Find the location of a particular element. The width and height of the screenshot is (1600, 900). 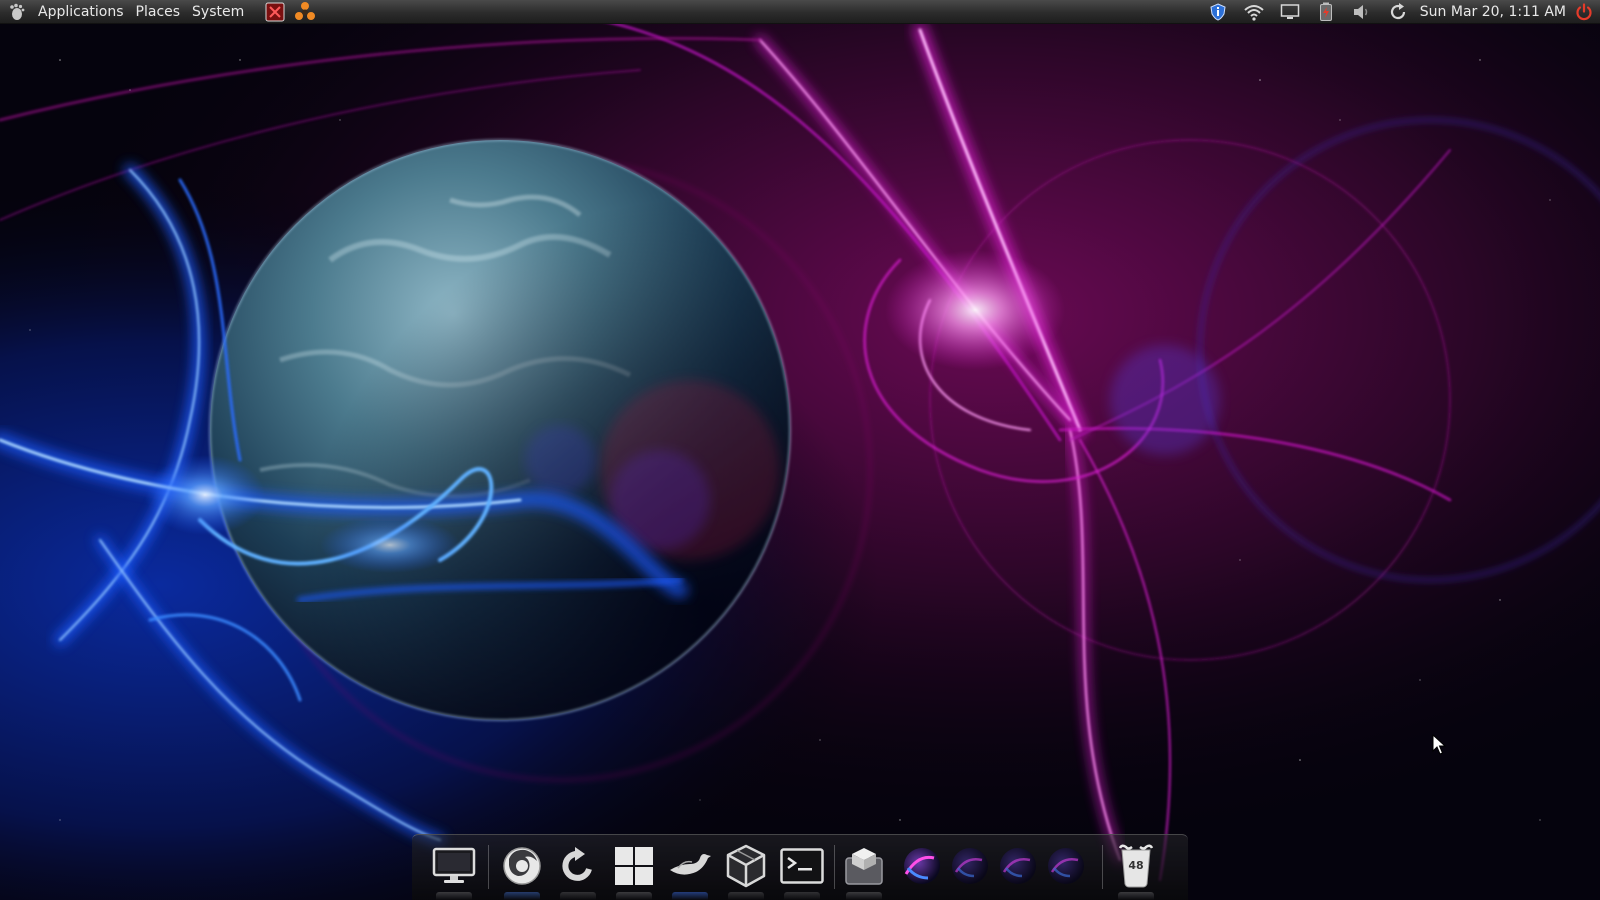

ubuntu-tweak-icon is located at coordinates (305, 12).